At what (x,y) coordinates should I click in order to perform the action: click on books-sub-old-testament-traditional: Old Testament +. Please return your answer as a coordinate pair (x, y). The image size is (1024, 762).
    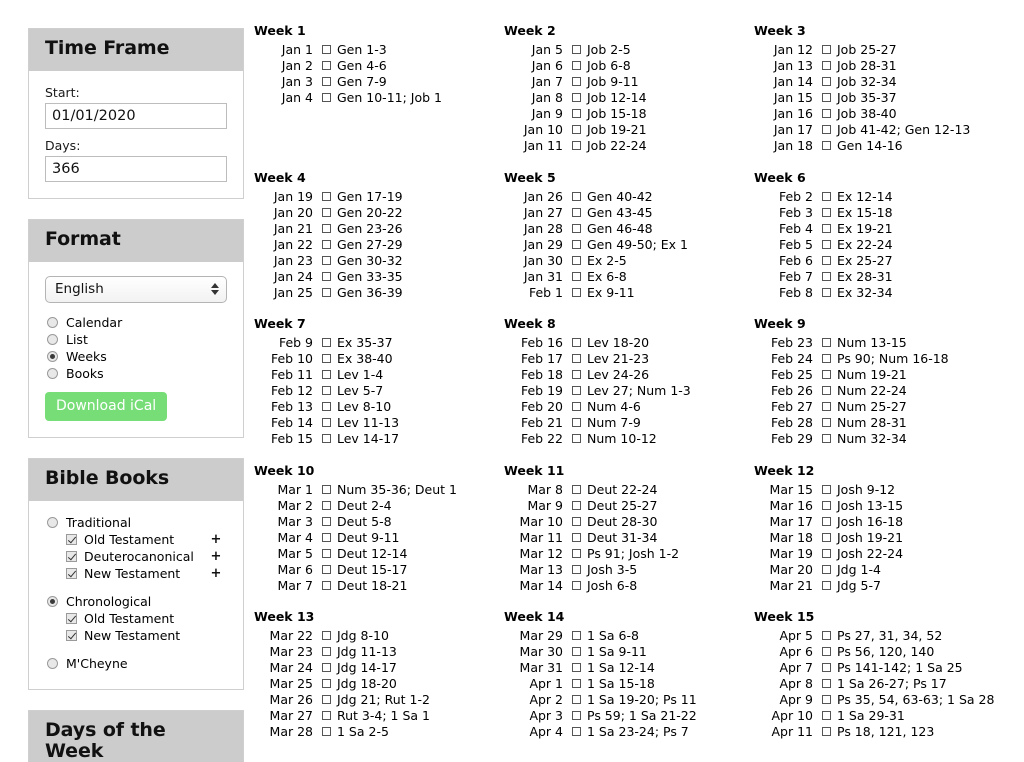
    Looking at the image, I should click on (136, 540).